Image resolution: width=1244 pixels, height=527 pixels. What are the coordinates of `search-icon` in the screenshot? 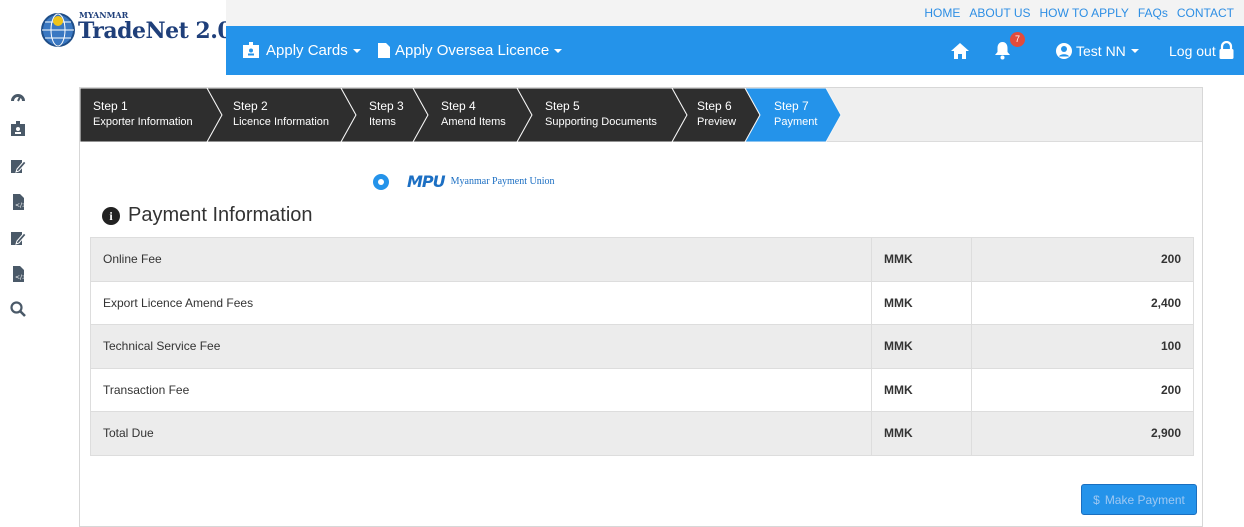 It's located at (18, 309).